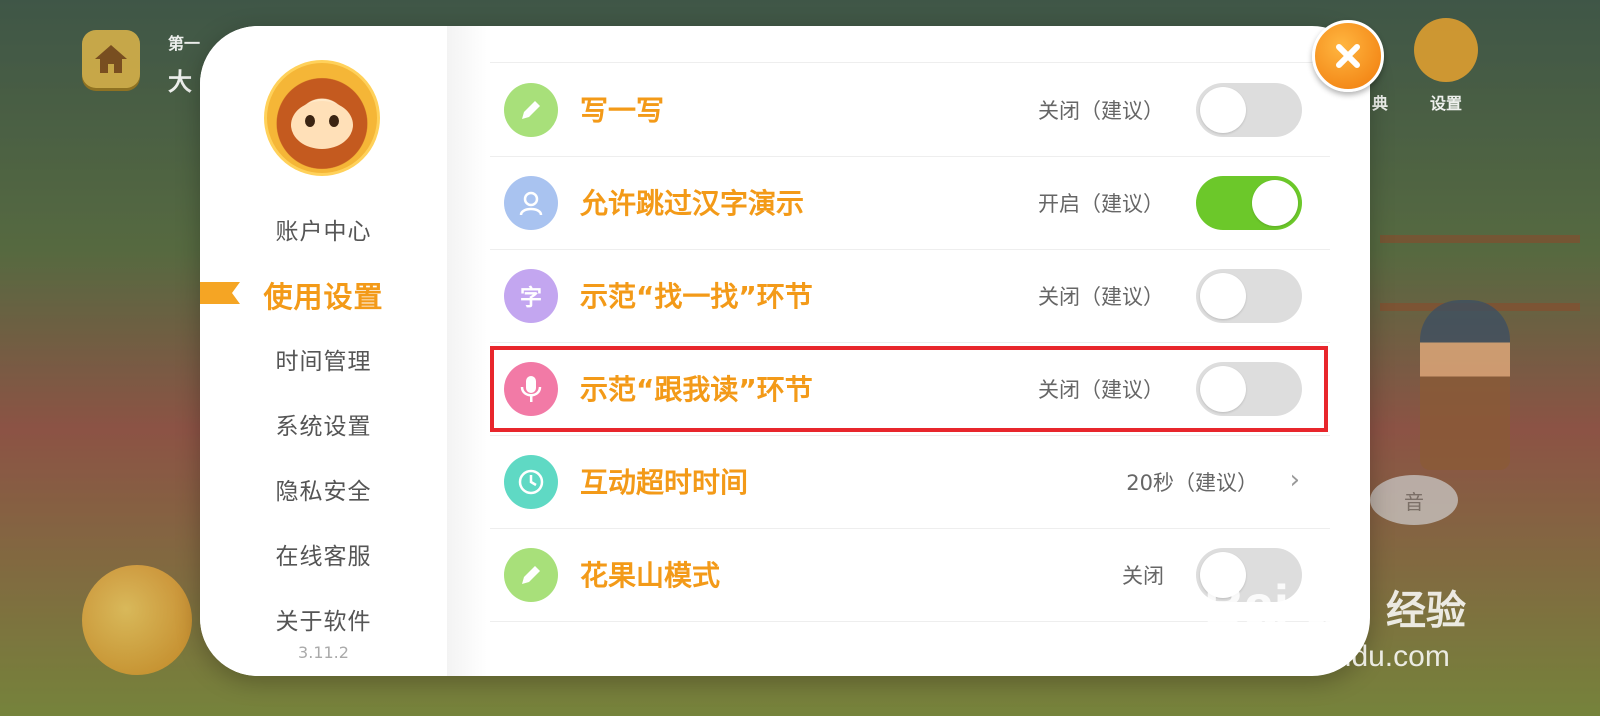  Describe the element at coordinates (650, 575) in the screenshot. I see `setting-title: 花果山模式` at that location.